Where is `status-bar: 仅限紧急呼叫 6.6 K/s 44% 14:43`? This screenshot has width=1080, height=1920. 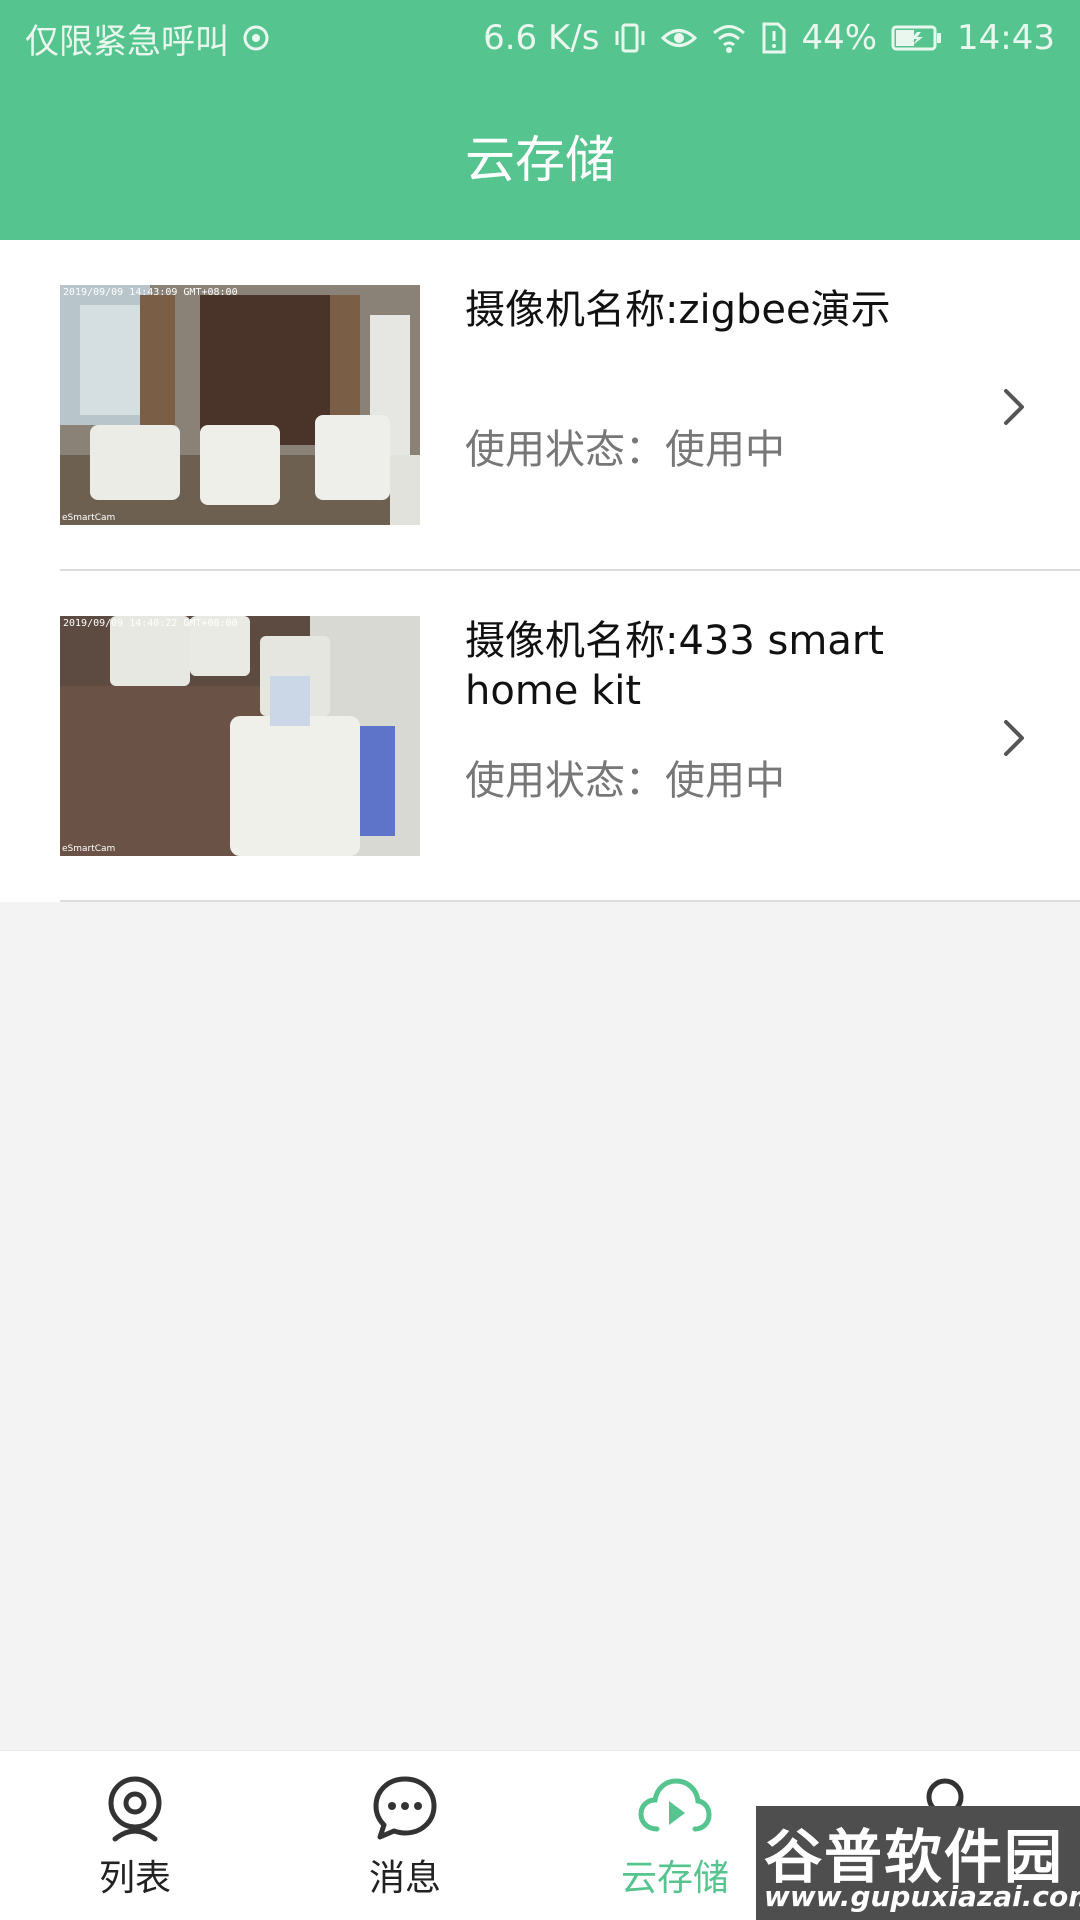 status-bar: 仅限紧急呼叫 6.6 K/s 44% 14:43 is located at coordinates (540, 38).